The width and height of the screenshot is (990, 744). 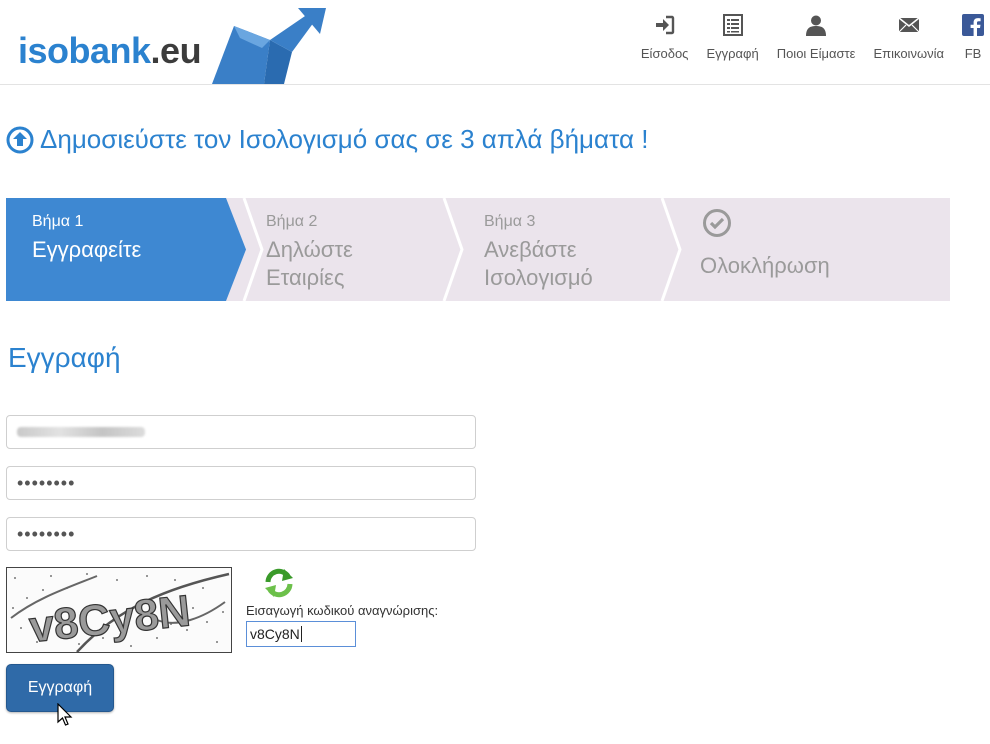 I want to click on step-3-title: Ανεβάστε Ισολογισμό, so click(x=538, y=263).